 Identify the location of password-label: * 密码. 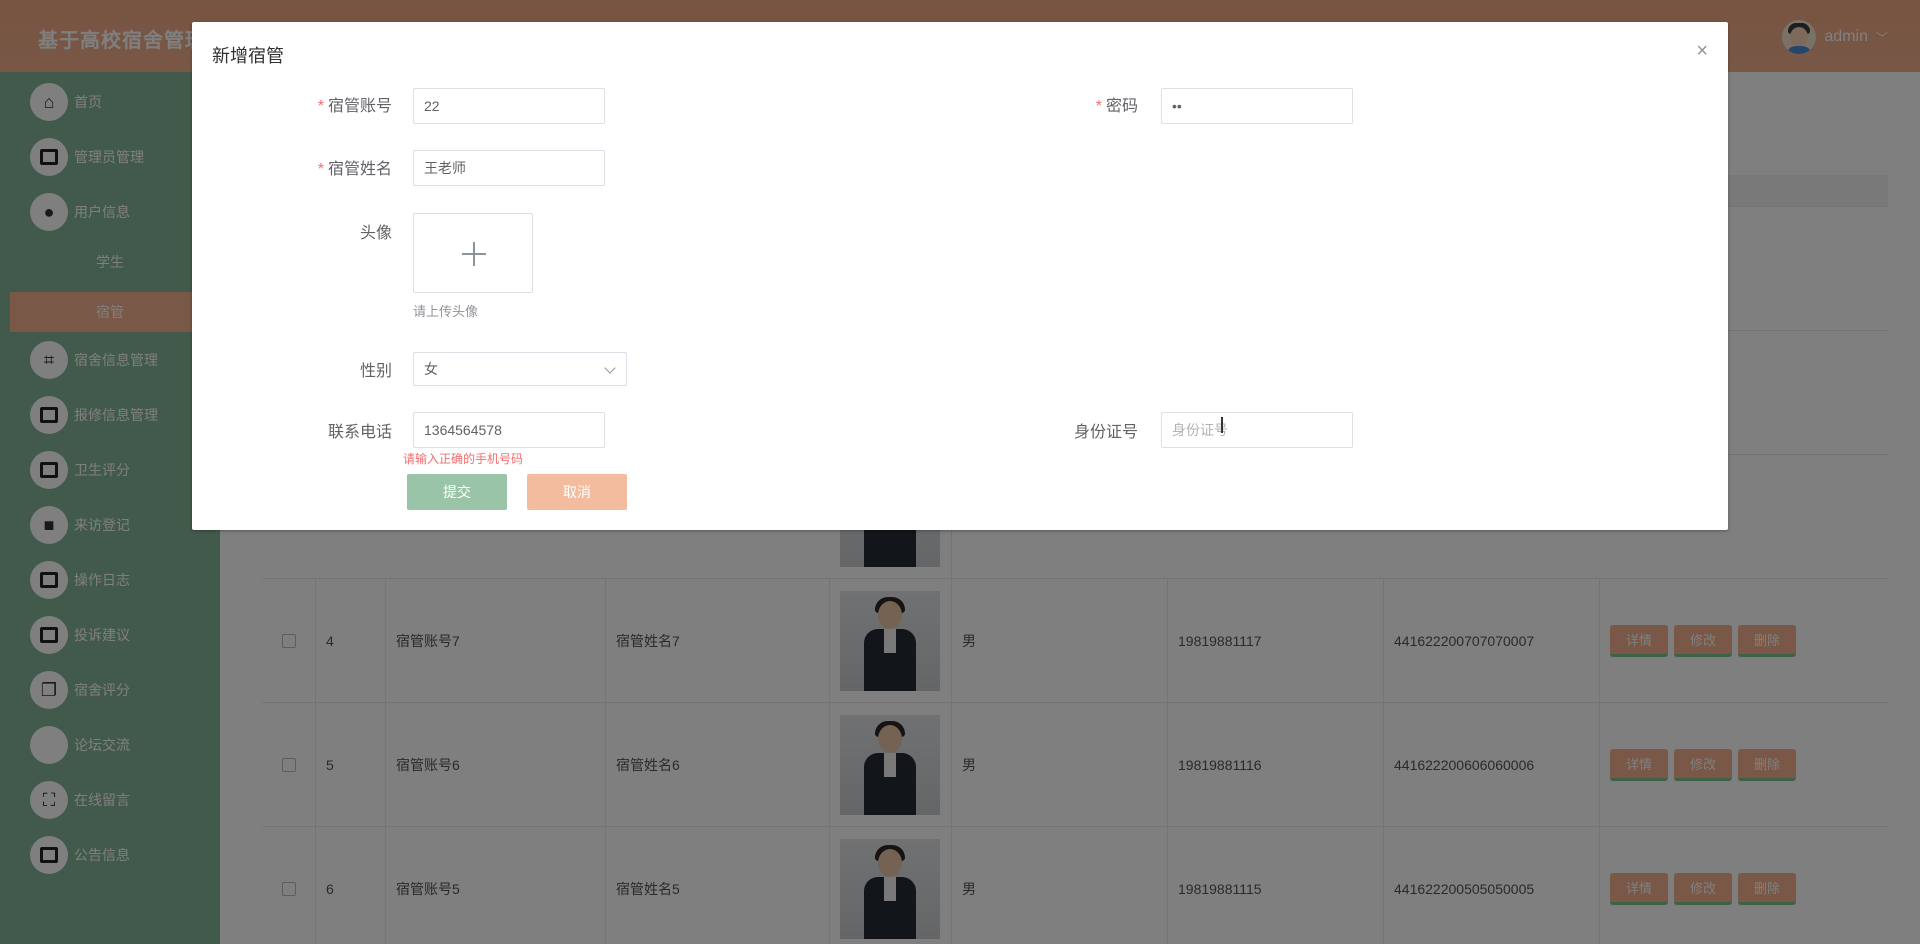
(1116, 106).